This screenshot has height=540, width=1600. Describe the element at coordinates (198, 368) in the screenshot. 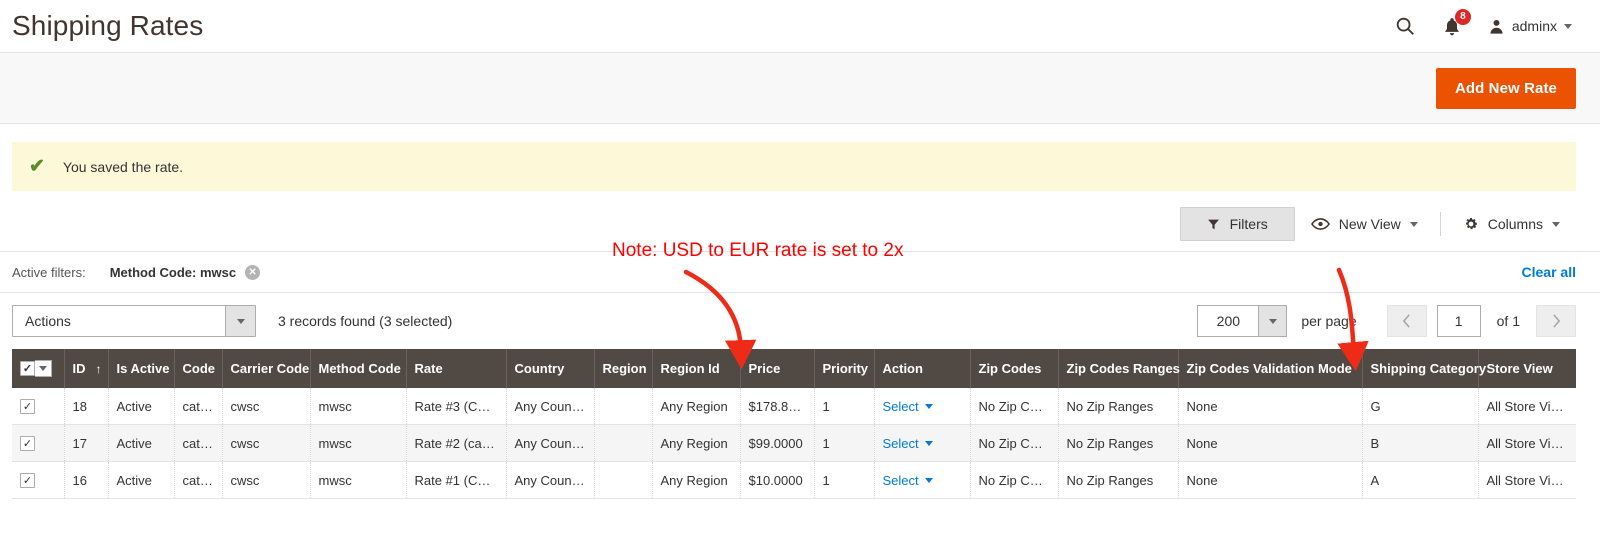

I see `column-header-code: Code` at that location.